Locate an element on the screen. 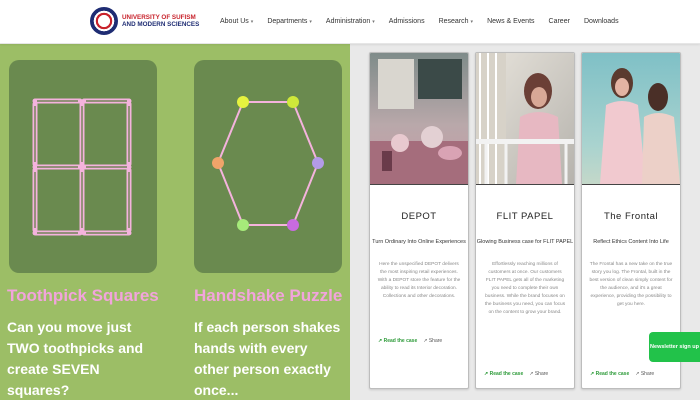  case-title: DEPOT is located at coordinates (419, 216).